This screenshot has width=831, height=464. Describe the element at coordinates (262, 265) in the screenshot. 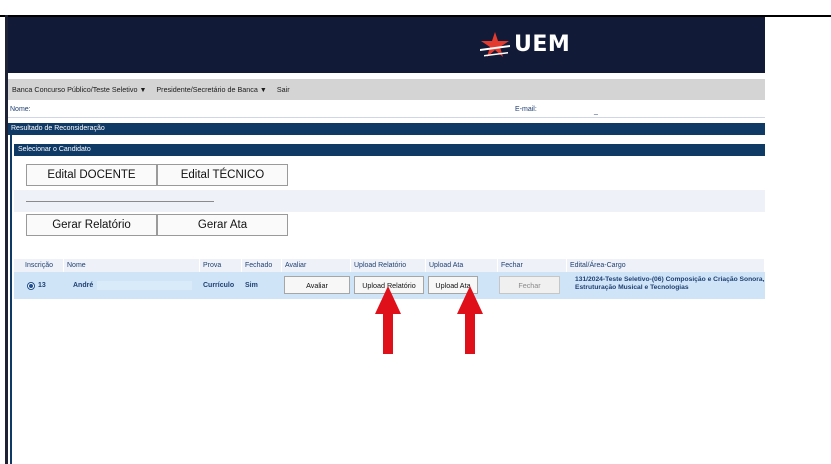

I see `col-fechado: Fechado` at that location.